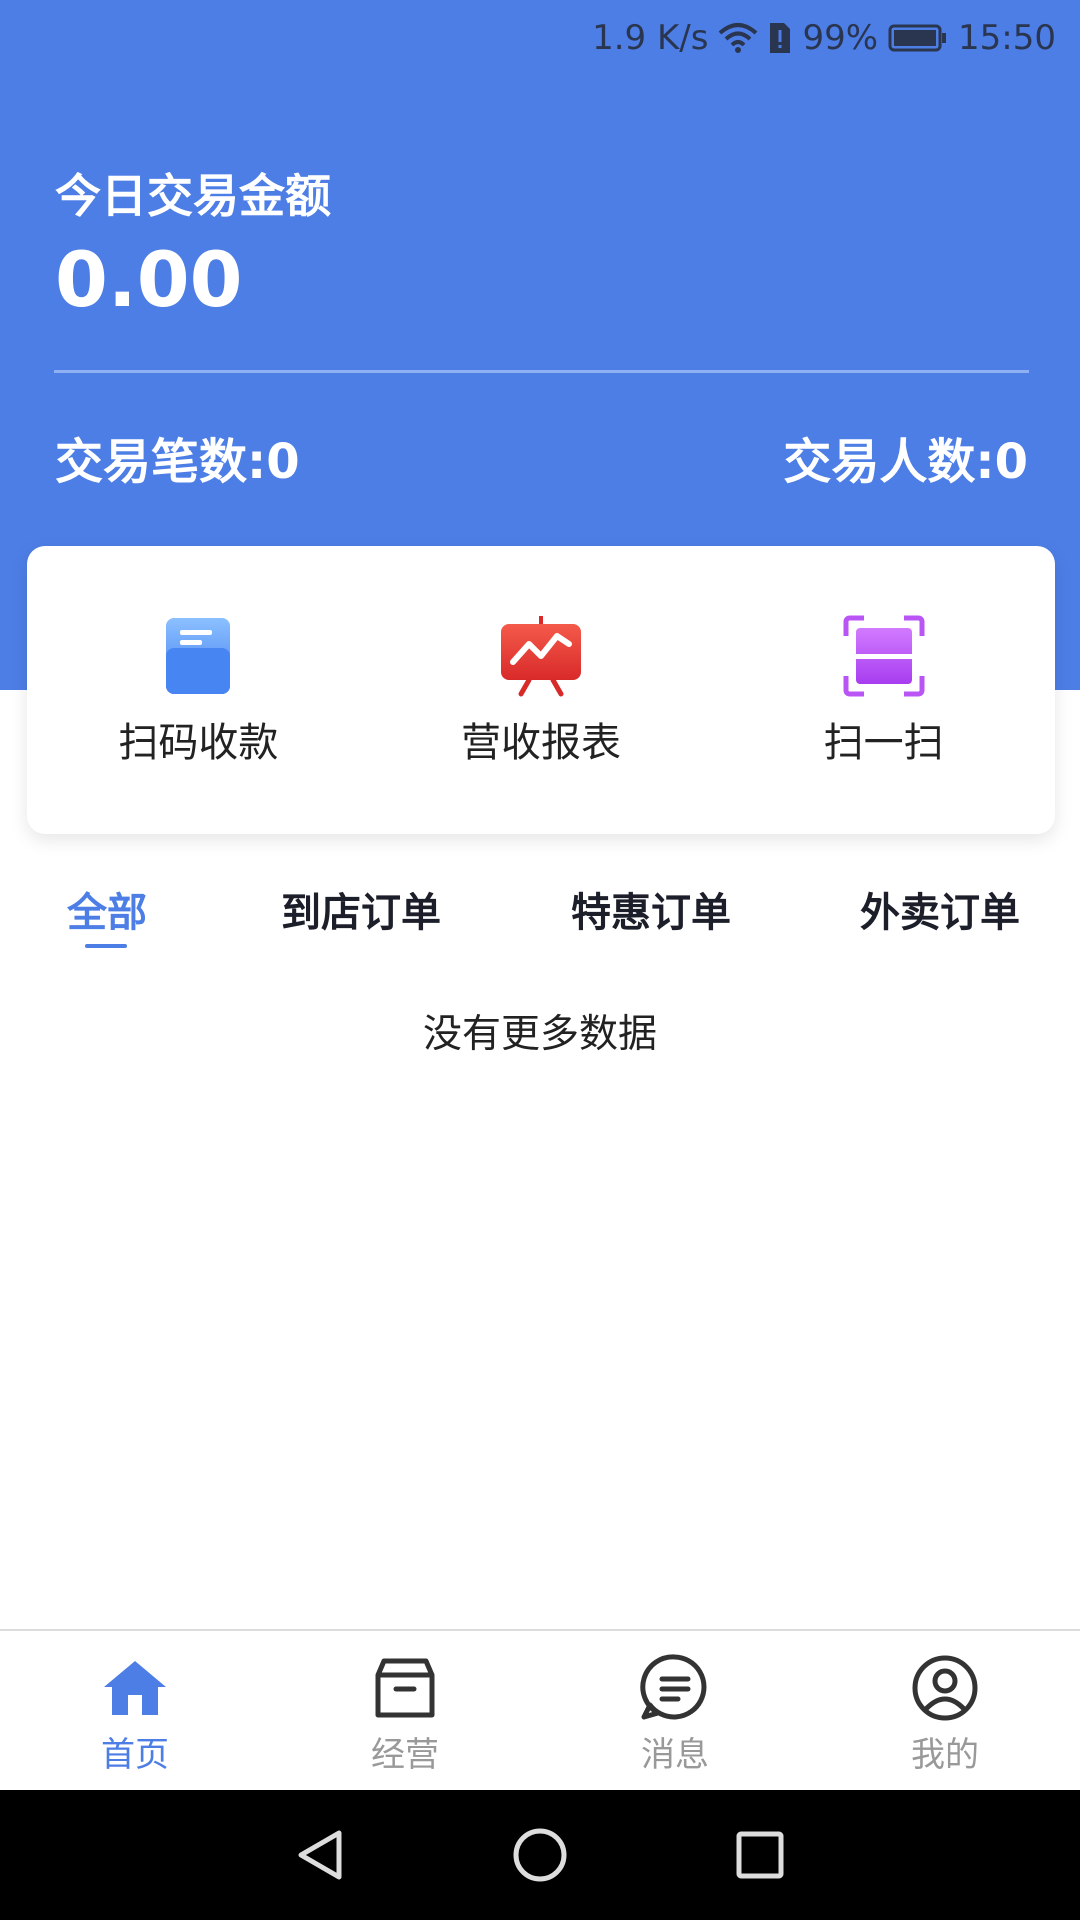  Describe the element at coordinates (405, 1755) in the screenshot. I see `nav-business-label: 经营` at that location.